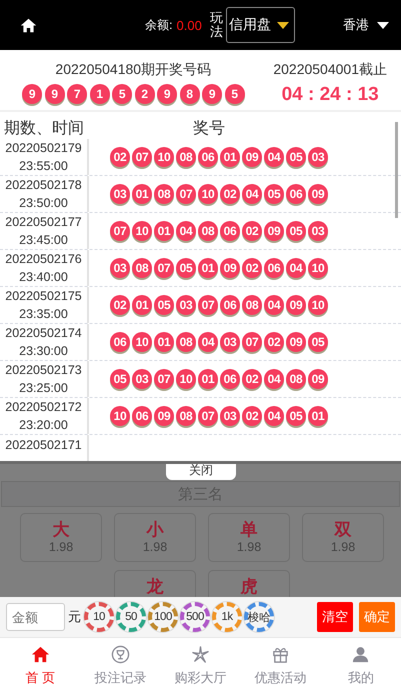 This screenshot has width=401, height=693. I want to click on confirm-button: 确定, so click(377, 617).